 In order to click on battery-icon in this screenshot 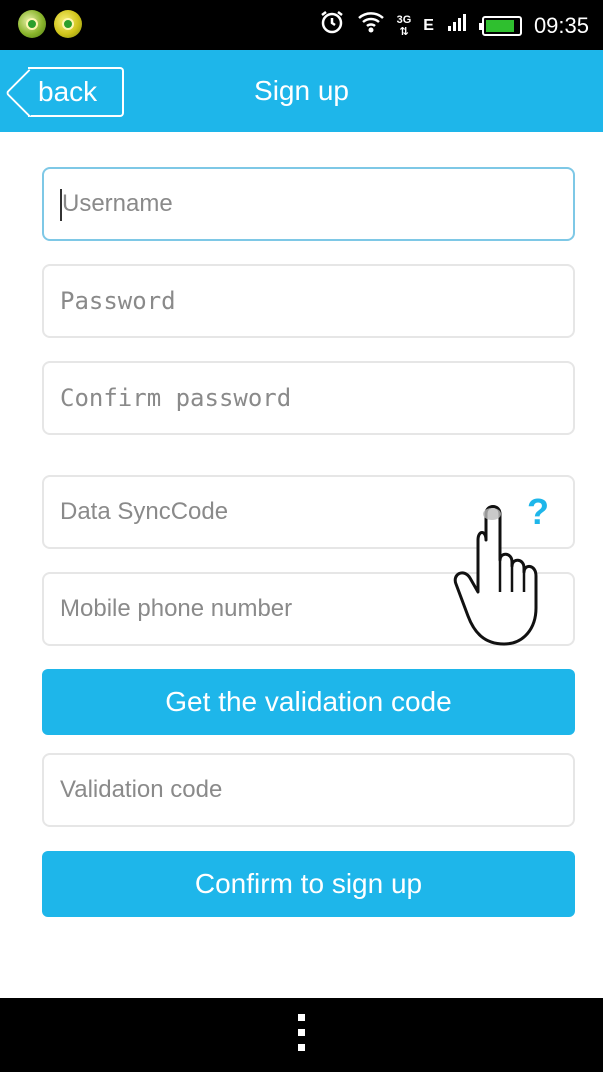, I will do `click(500, 26)`.